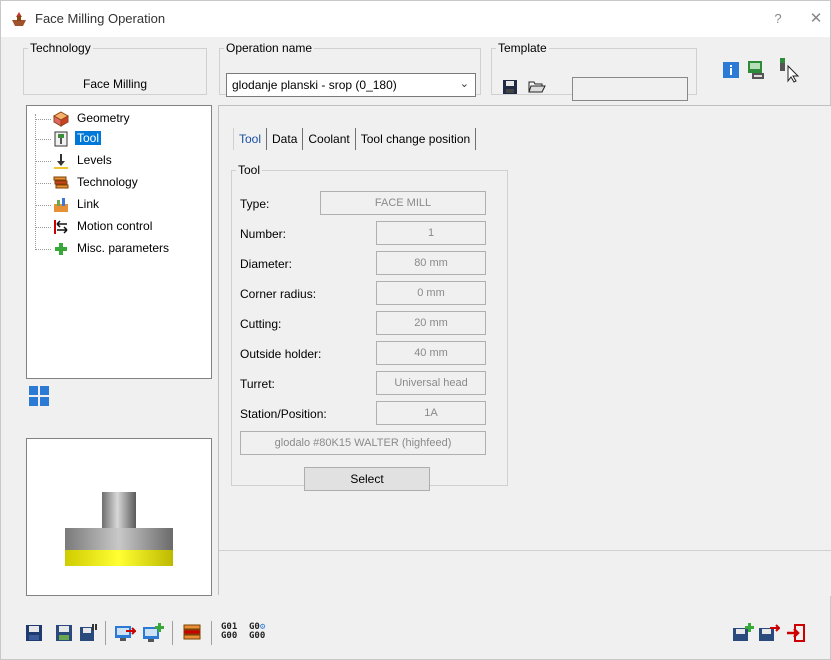 This screenshot has width=831, height=660. I want to click on app-icon, so click(19, 19).